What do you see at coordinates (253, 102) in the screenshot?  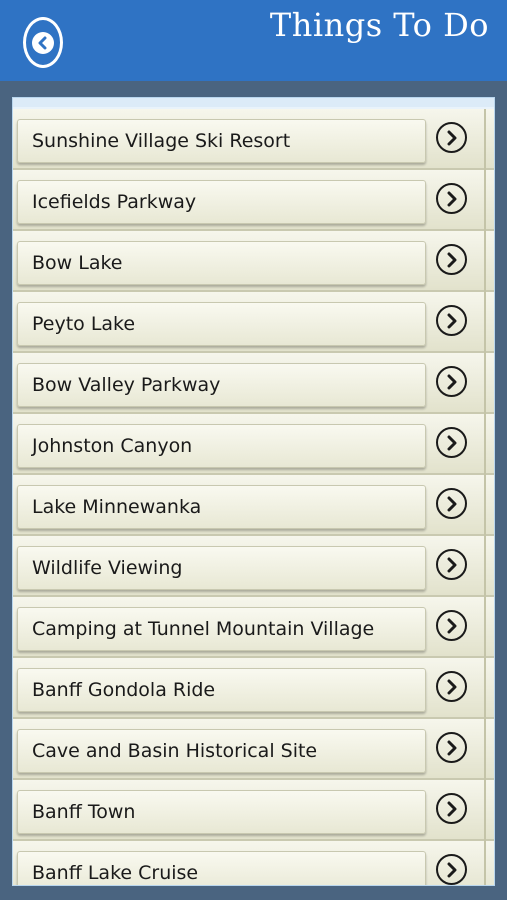 I see `panel-top-strip` at bounding box center [253, 102].